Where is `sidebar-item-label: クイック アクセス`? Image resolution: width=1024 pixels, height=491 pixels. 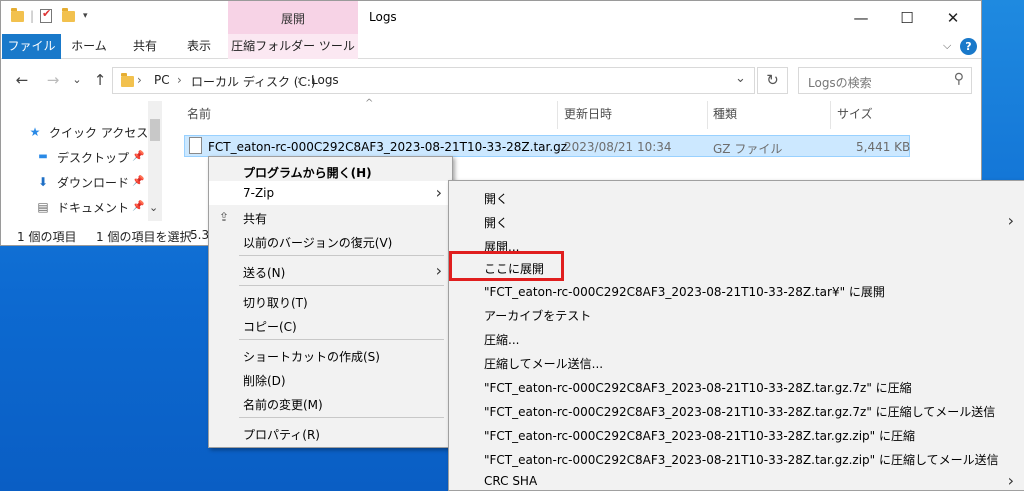 sidebar-item-label: クイック アクセス is located at coordinates (99, 132).